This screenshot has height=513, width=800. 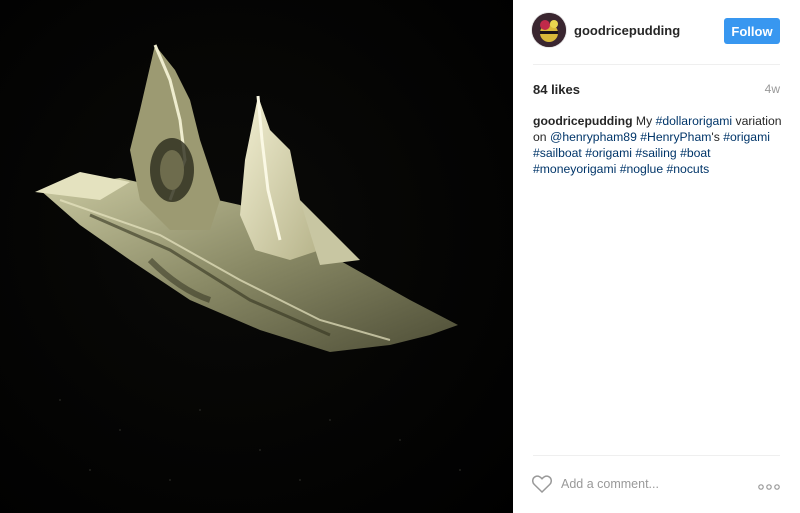 I want to click on avatar, so click(x=549, y=30).